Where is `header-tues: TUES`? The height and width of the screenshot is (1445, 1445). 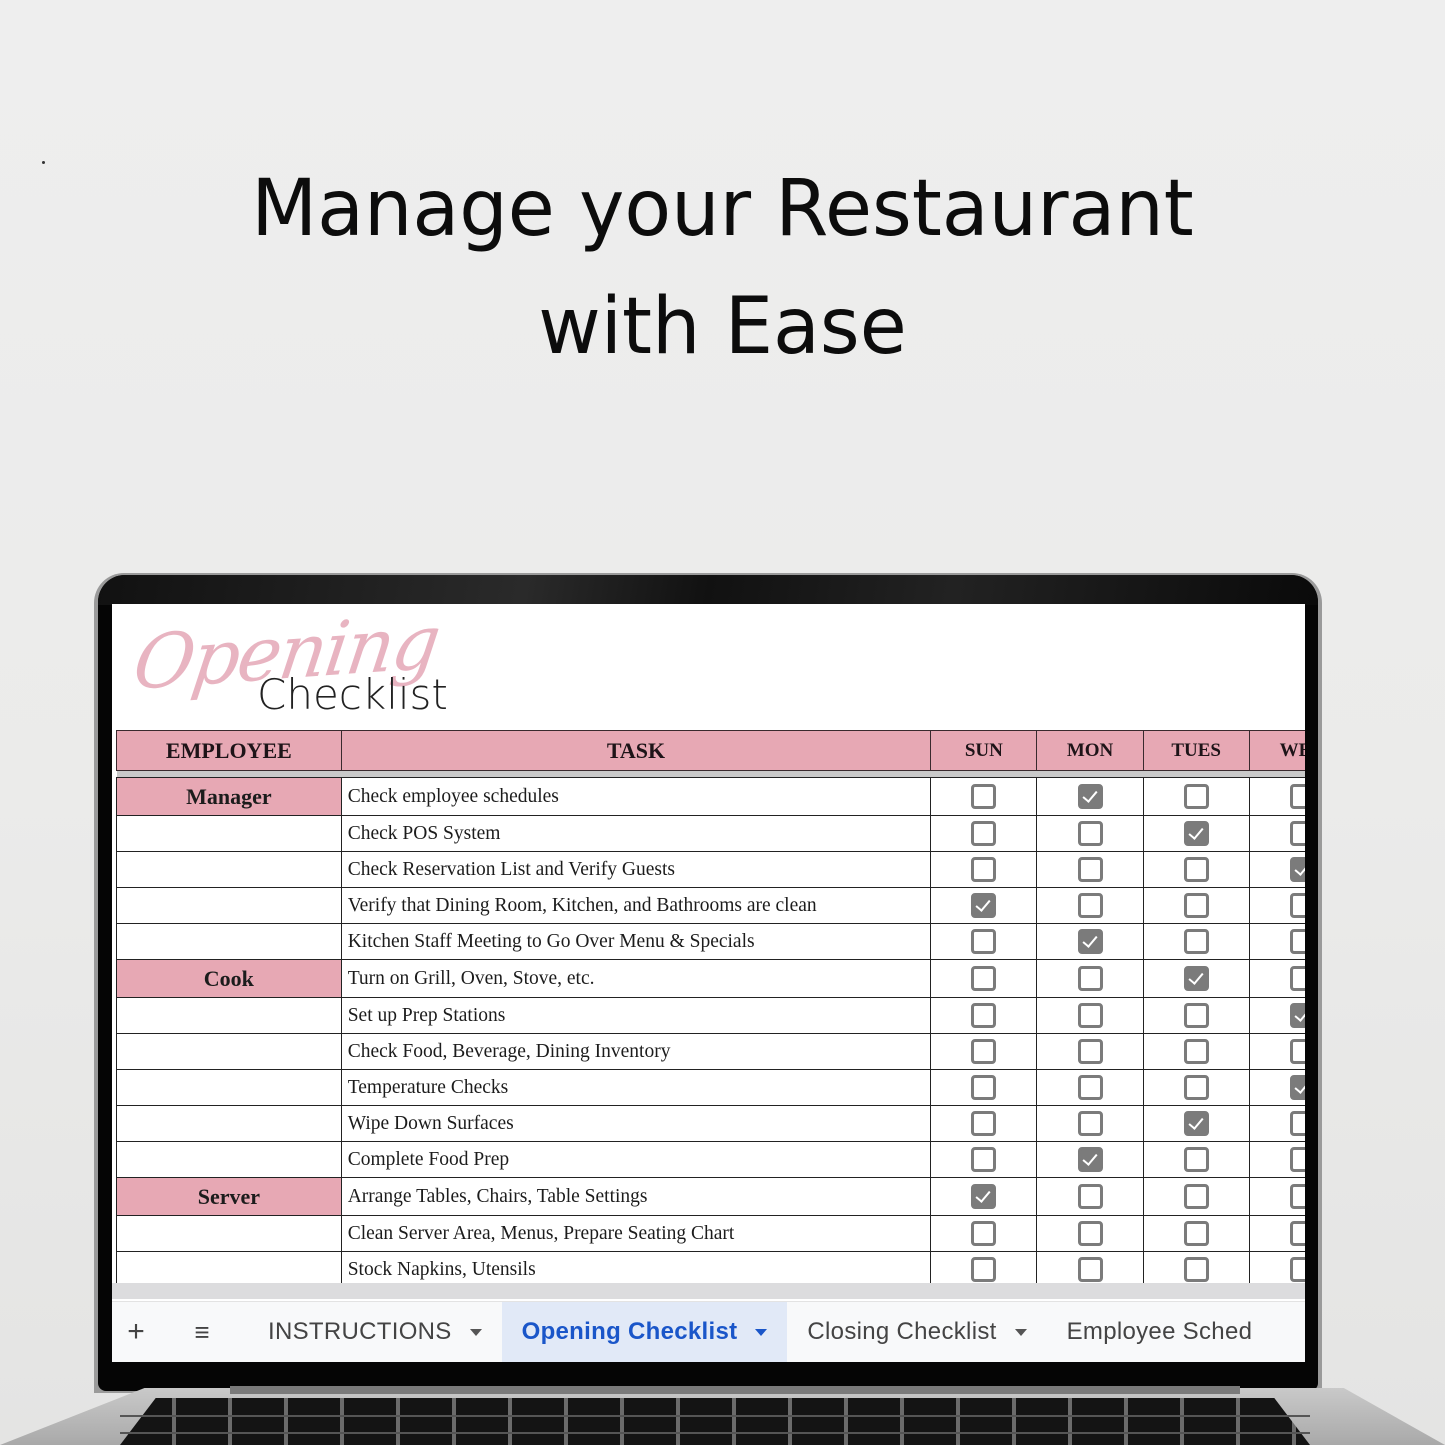 header-tues: TUES is located at coordinates (1196, 750).